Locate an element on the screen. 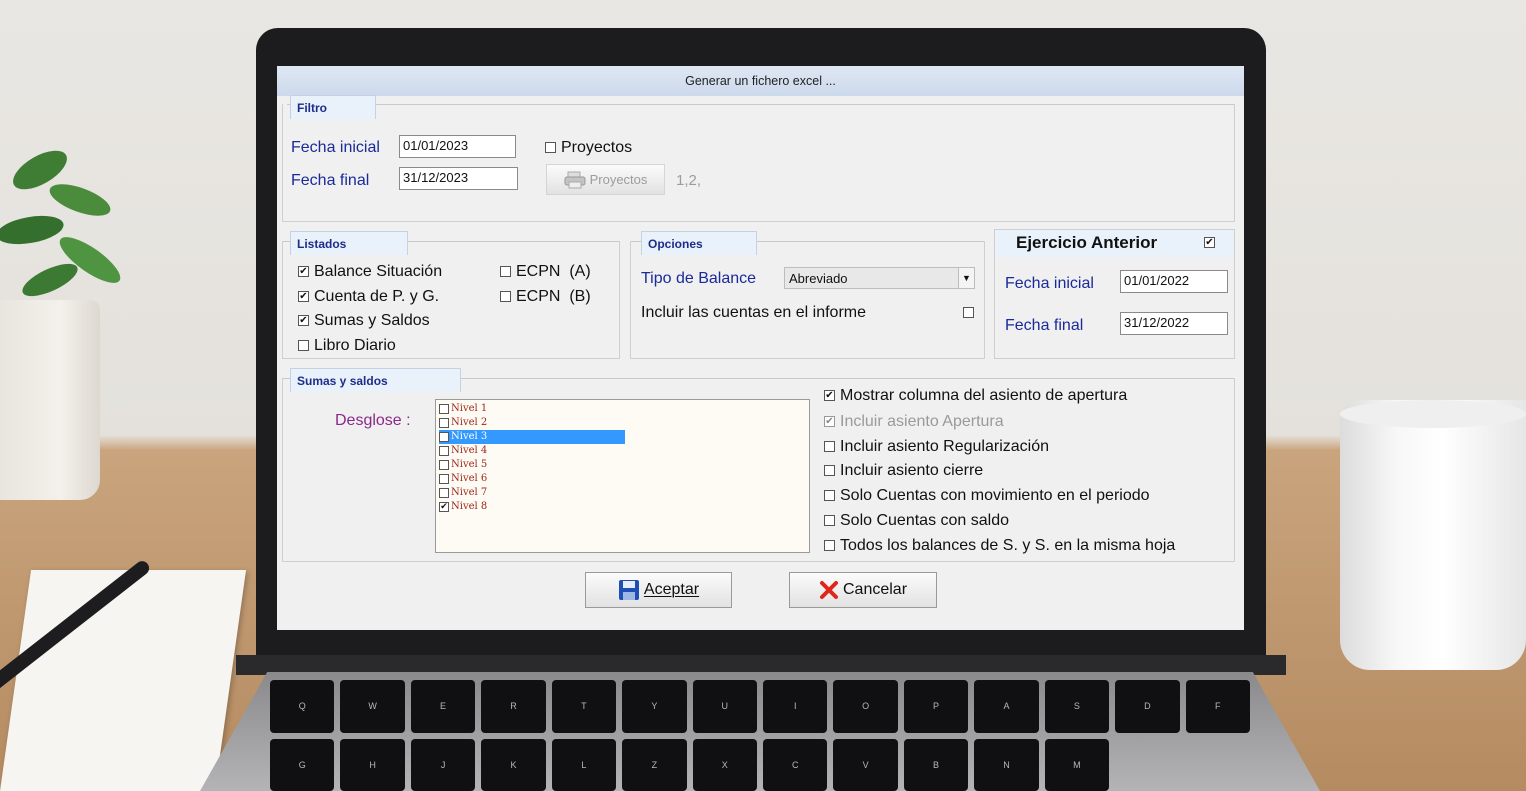 The width and height of the screenshot is (1526, 791). desglose-label: Desglose : is located at coordinates (373, 420).